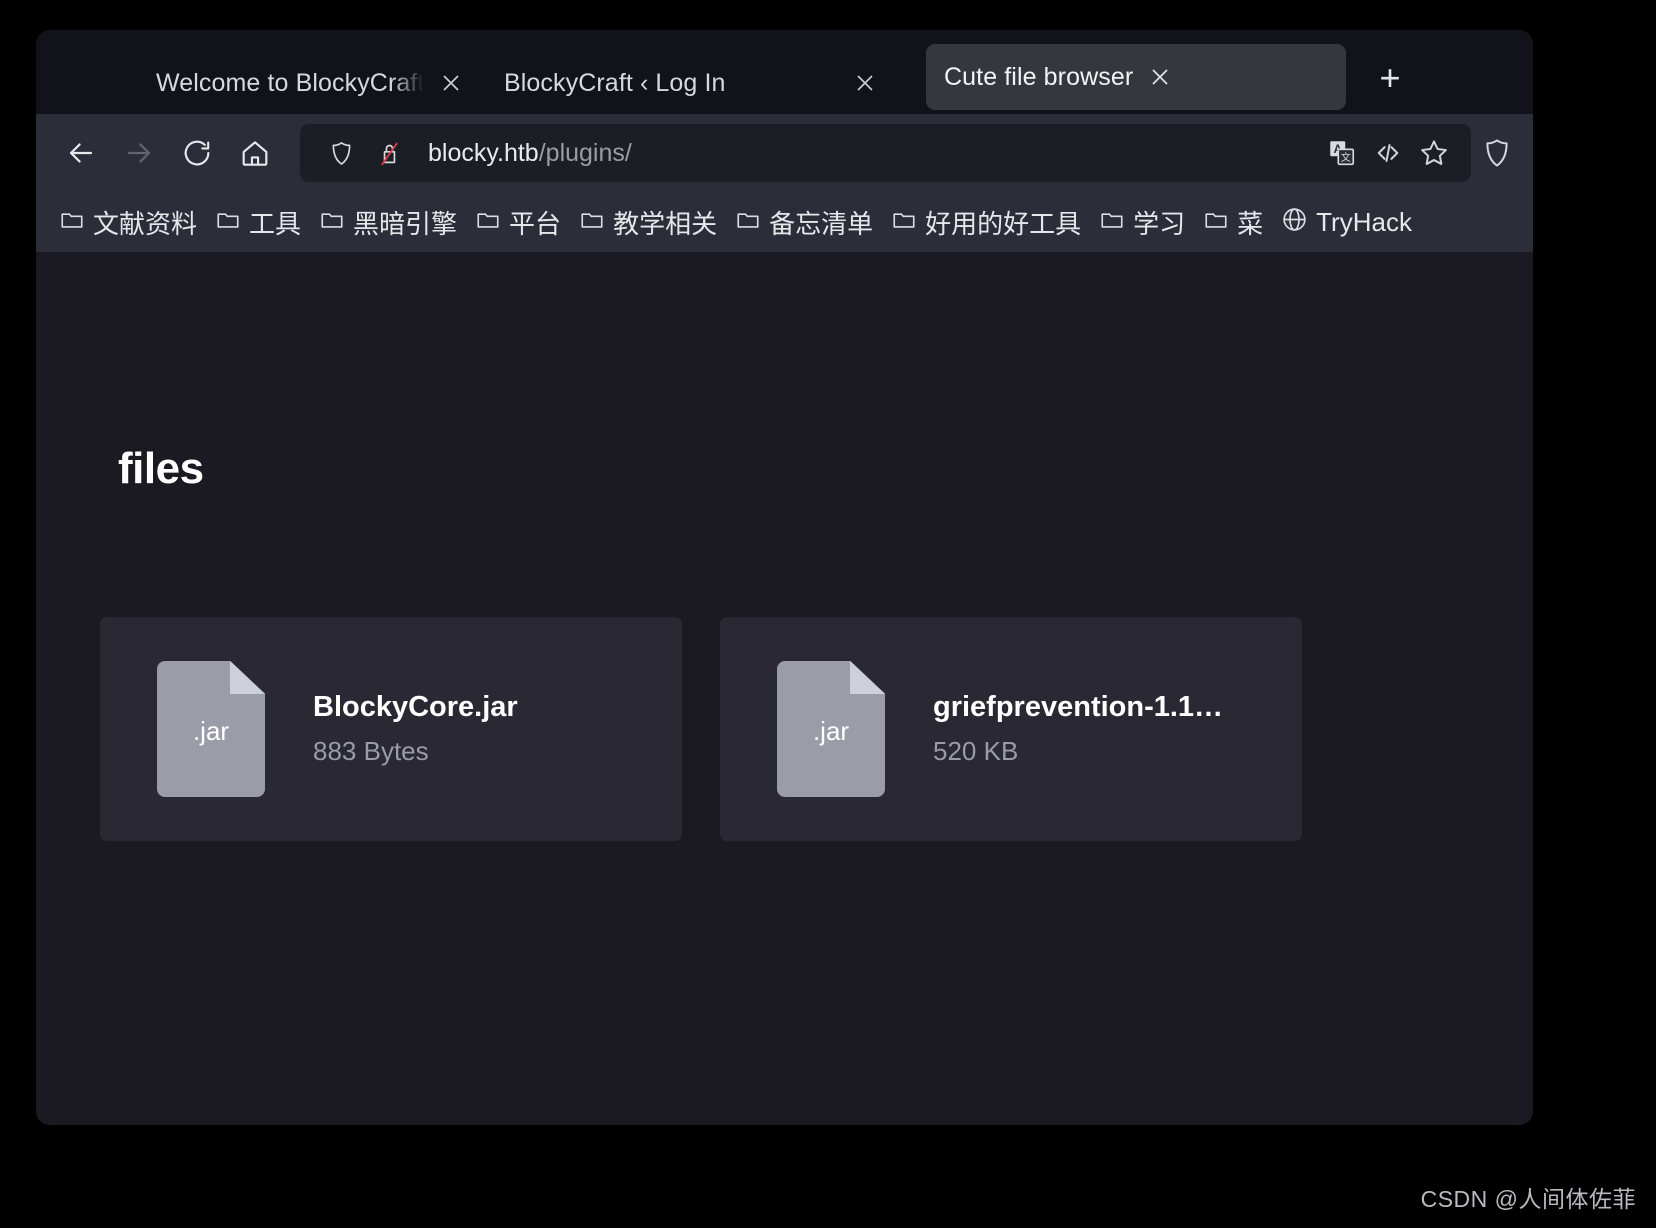  I want to click on tab-title: Cute file browser, so click(1039, 76).